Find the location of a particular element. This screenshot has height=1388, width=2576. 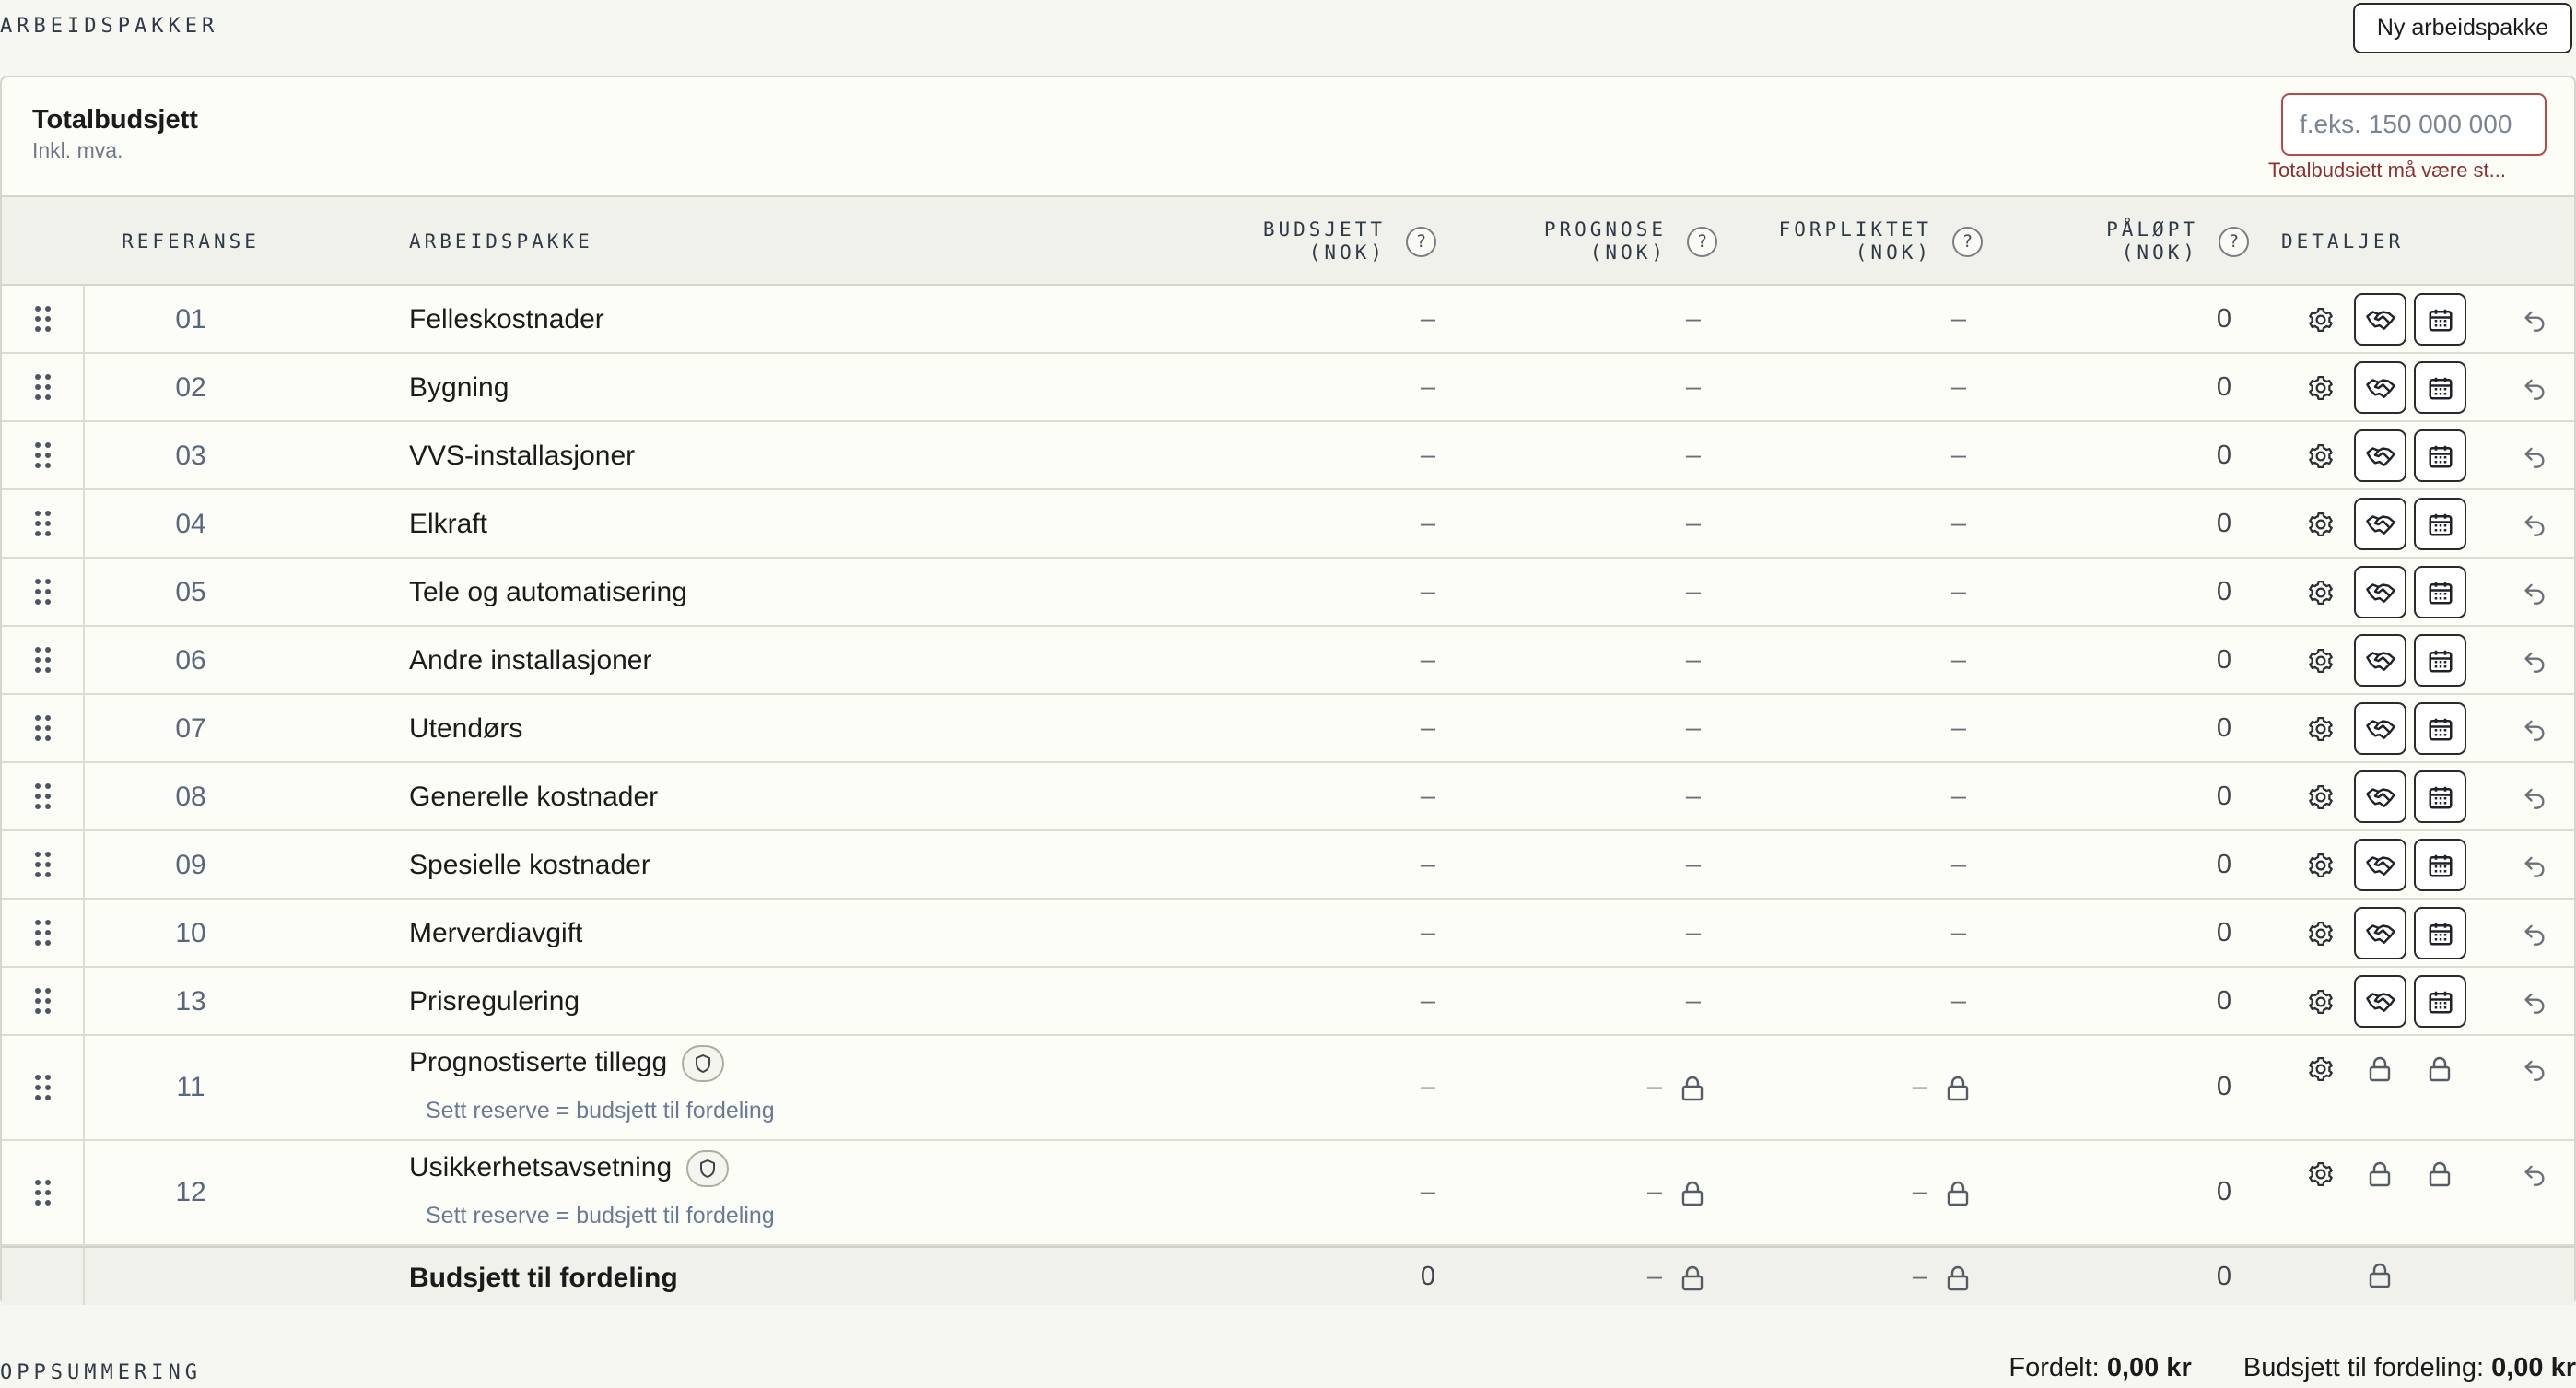

table-row: 13 Prisregulering – – – 0 is located at coordinates (1288, 1002).